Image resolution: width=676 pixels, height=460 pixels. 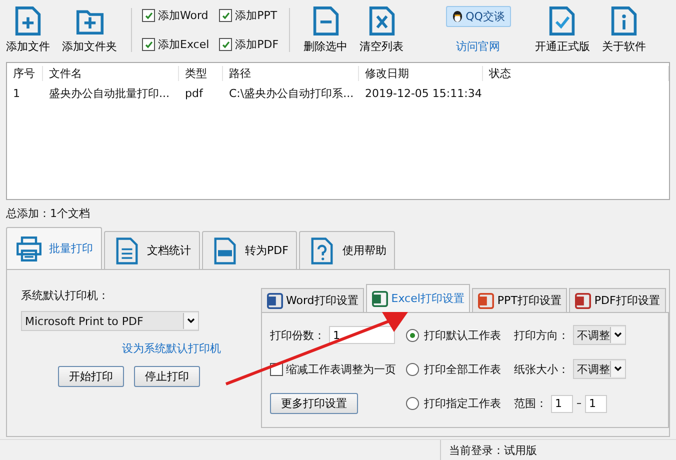 I want to click on column-header: 类型, so click(x=201, y=73).